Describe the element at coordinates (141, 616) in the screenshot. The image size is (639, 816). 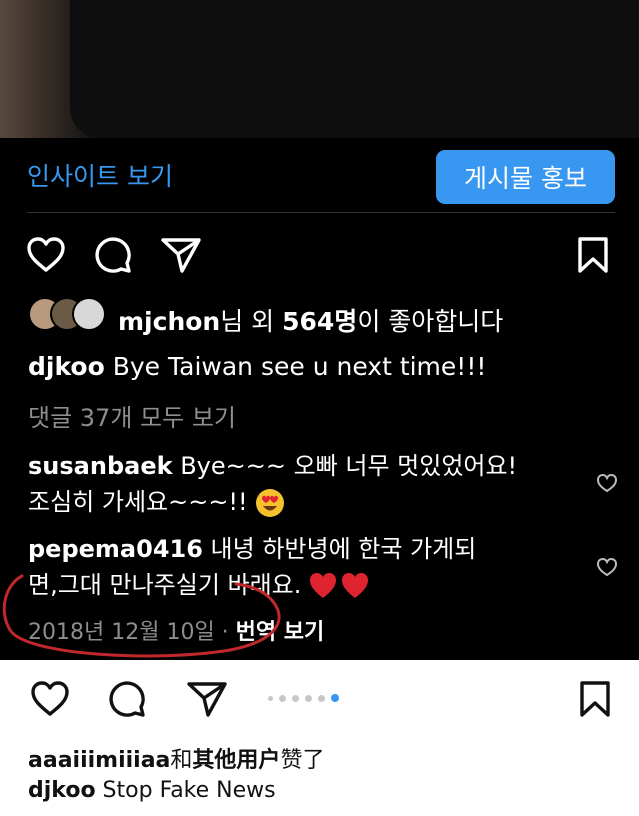
I see `annotation-circle` at that location.